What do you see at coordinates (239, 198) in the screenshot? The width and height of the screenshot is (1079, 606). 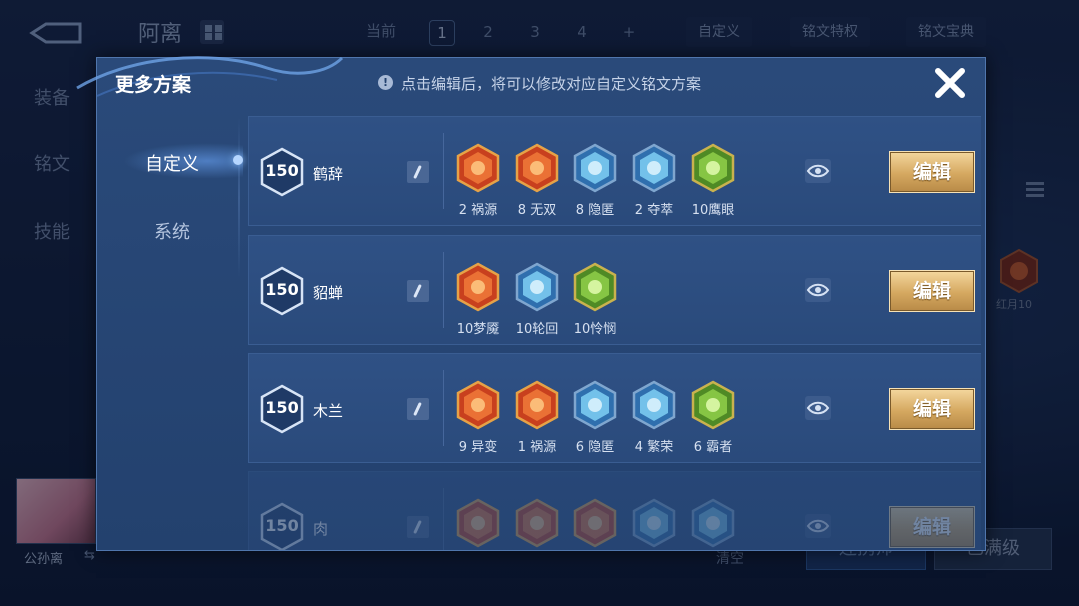 I see `side-divider` at bounding box center [239, 198].